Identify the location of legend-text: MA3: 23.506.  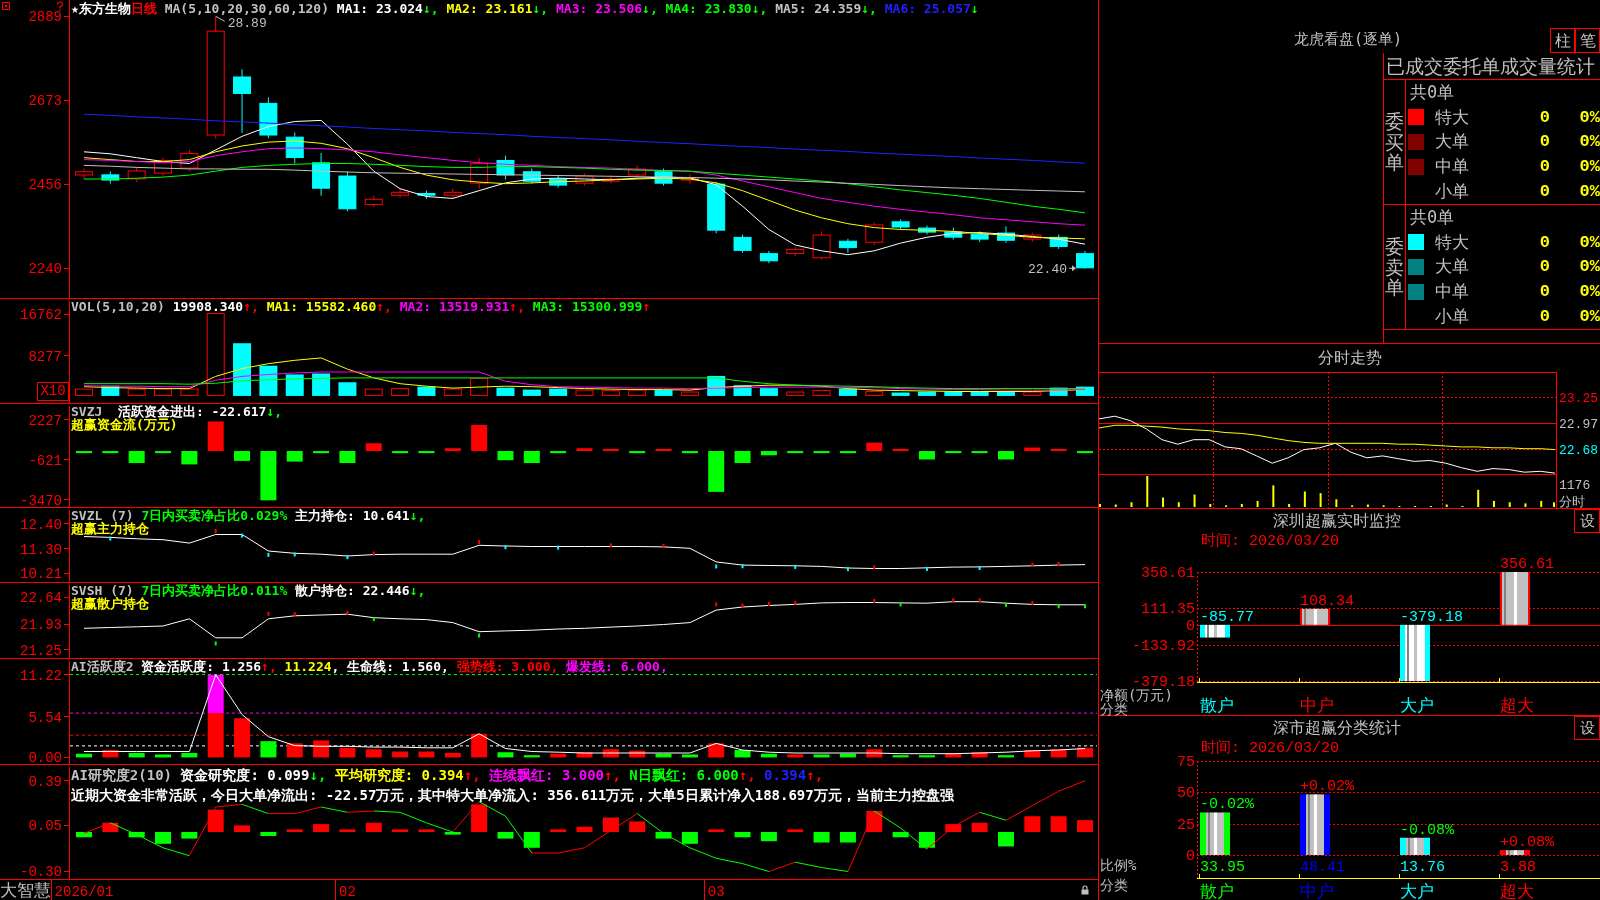
(599, 8).